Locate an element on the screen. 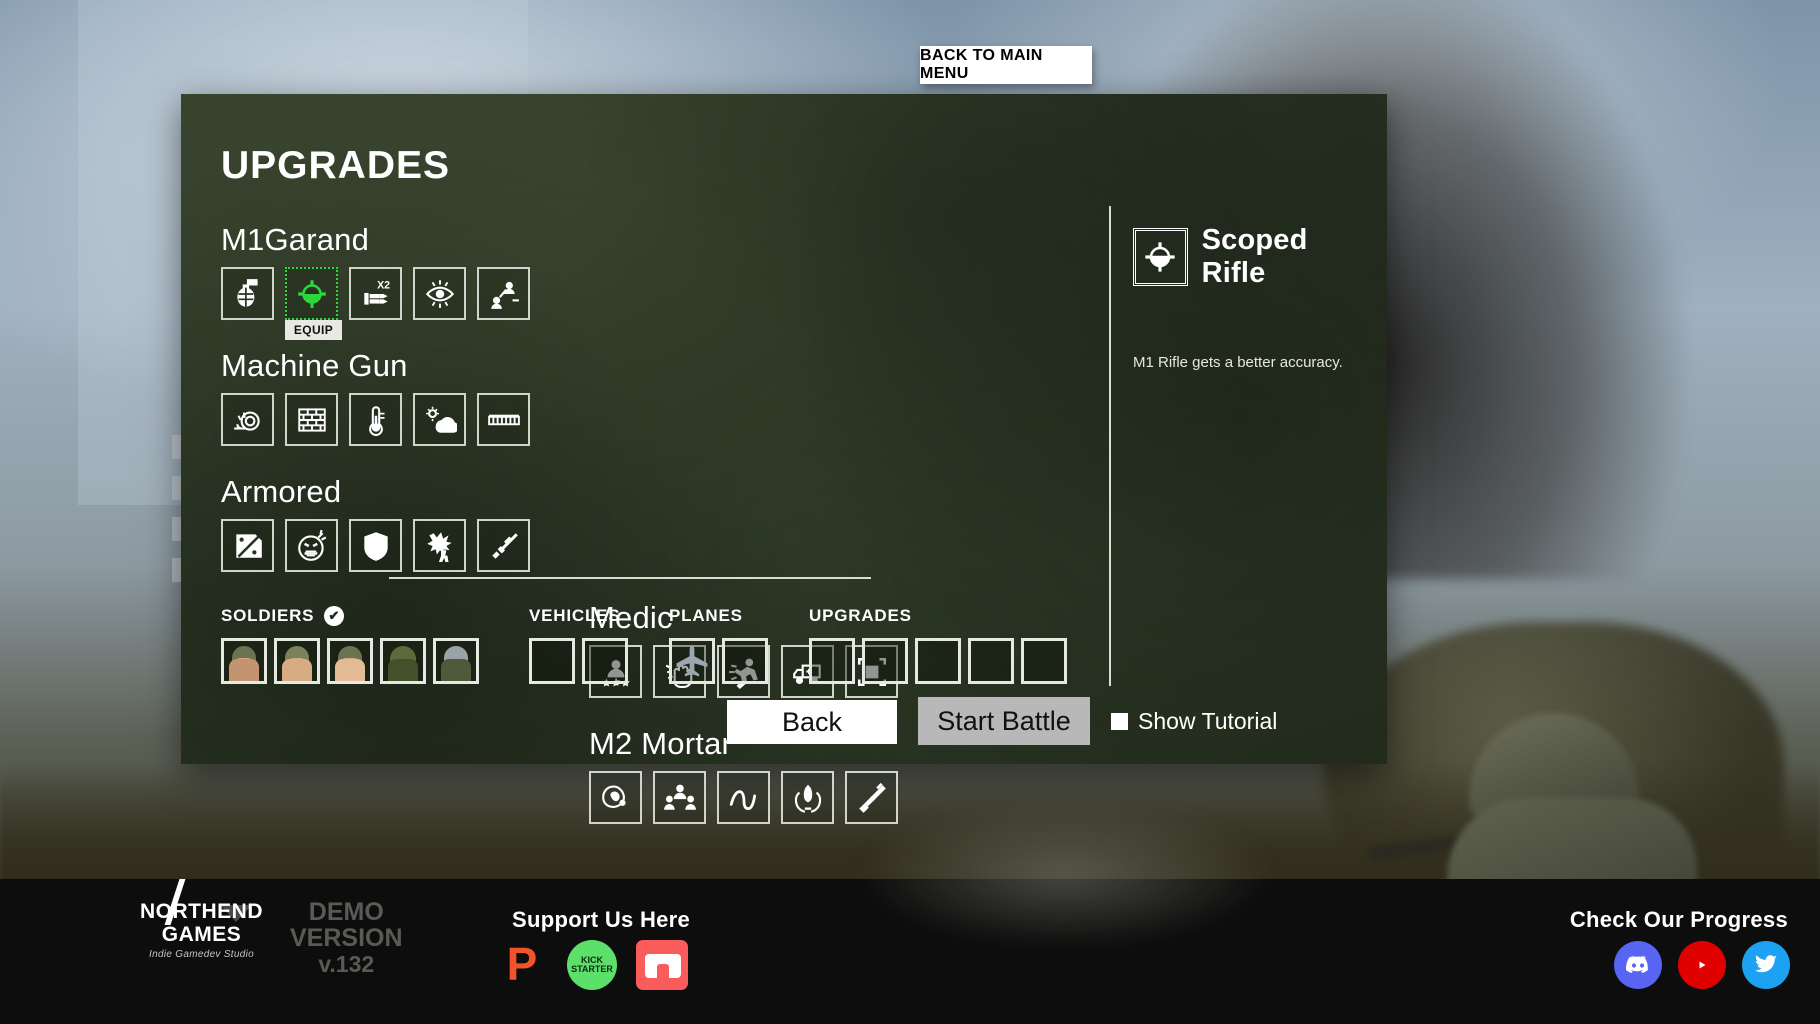  demo-version-block: DEMO VERSION v.132 is located at coordinates (346, 937).